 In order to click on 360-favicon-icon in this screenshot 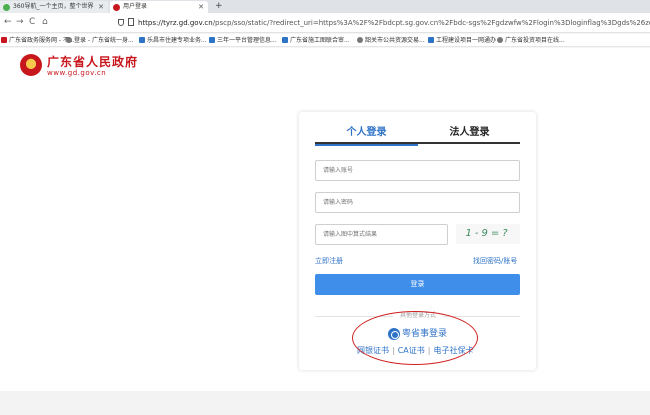, I will do `click(6, 7)`.